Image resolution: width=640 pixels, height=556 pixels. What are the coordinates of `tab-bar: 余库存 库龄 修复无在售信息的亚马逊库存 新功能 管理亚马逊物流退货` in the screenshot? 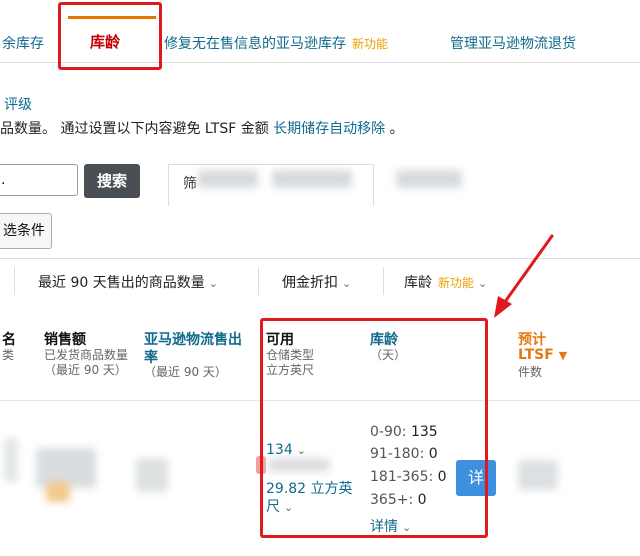 It's located at (320, 37).